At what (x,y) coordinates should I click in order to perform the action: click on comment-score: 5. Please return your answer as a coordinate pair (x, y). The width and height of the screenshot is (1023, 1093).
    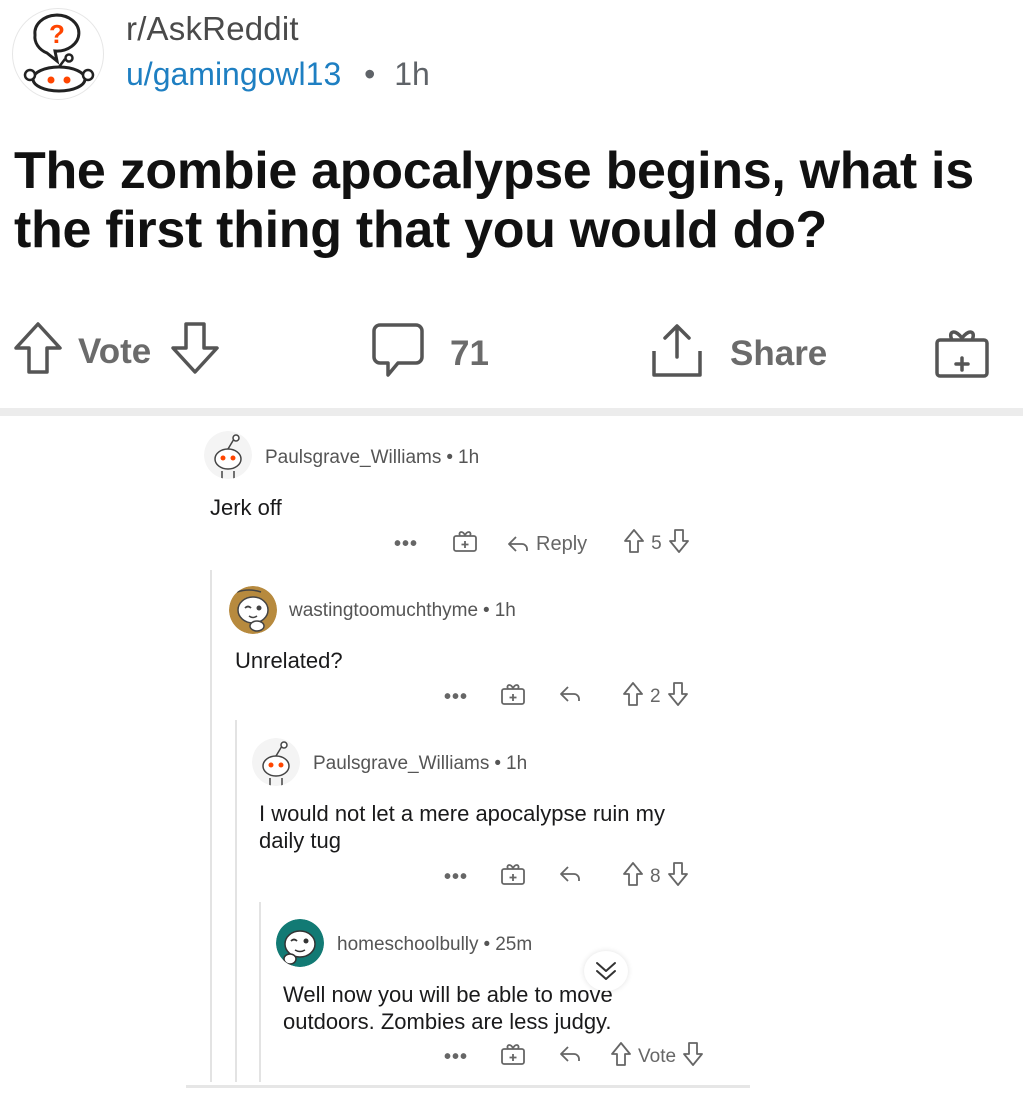
    Looking at the image, I should click on (656, 543).